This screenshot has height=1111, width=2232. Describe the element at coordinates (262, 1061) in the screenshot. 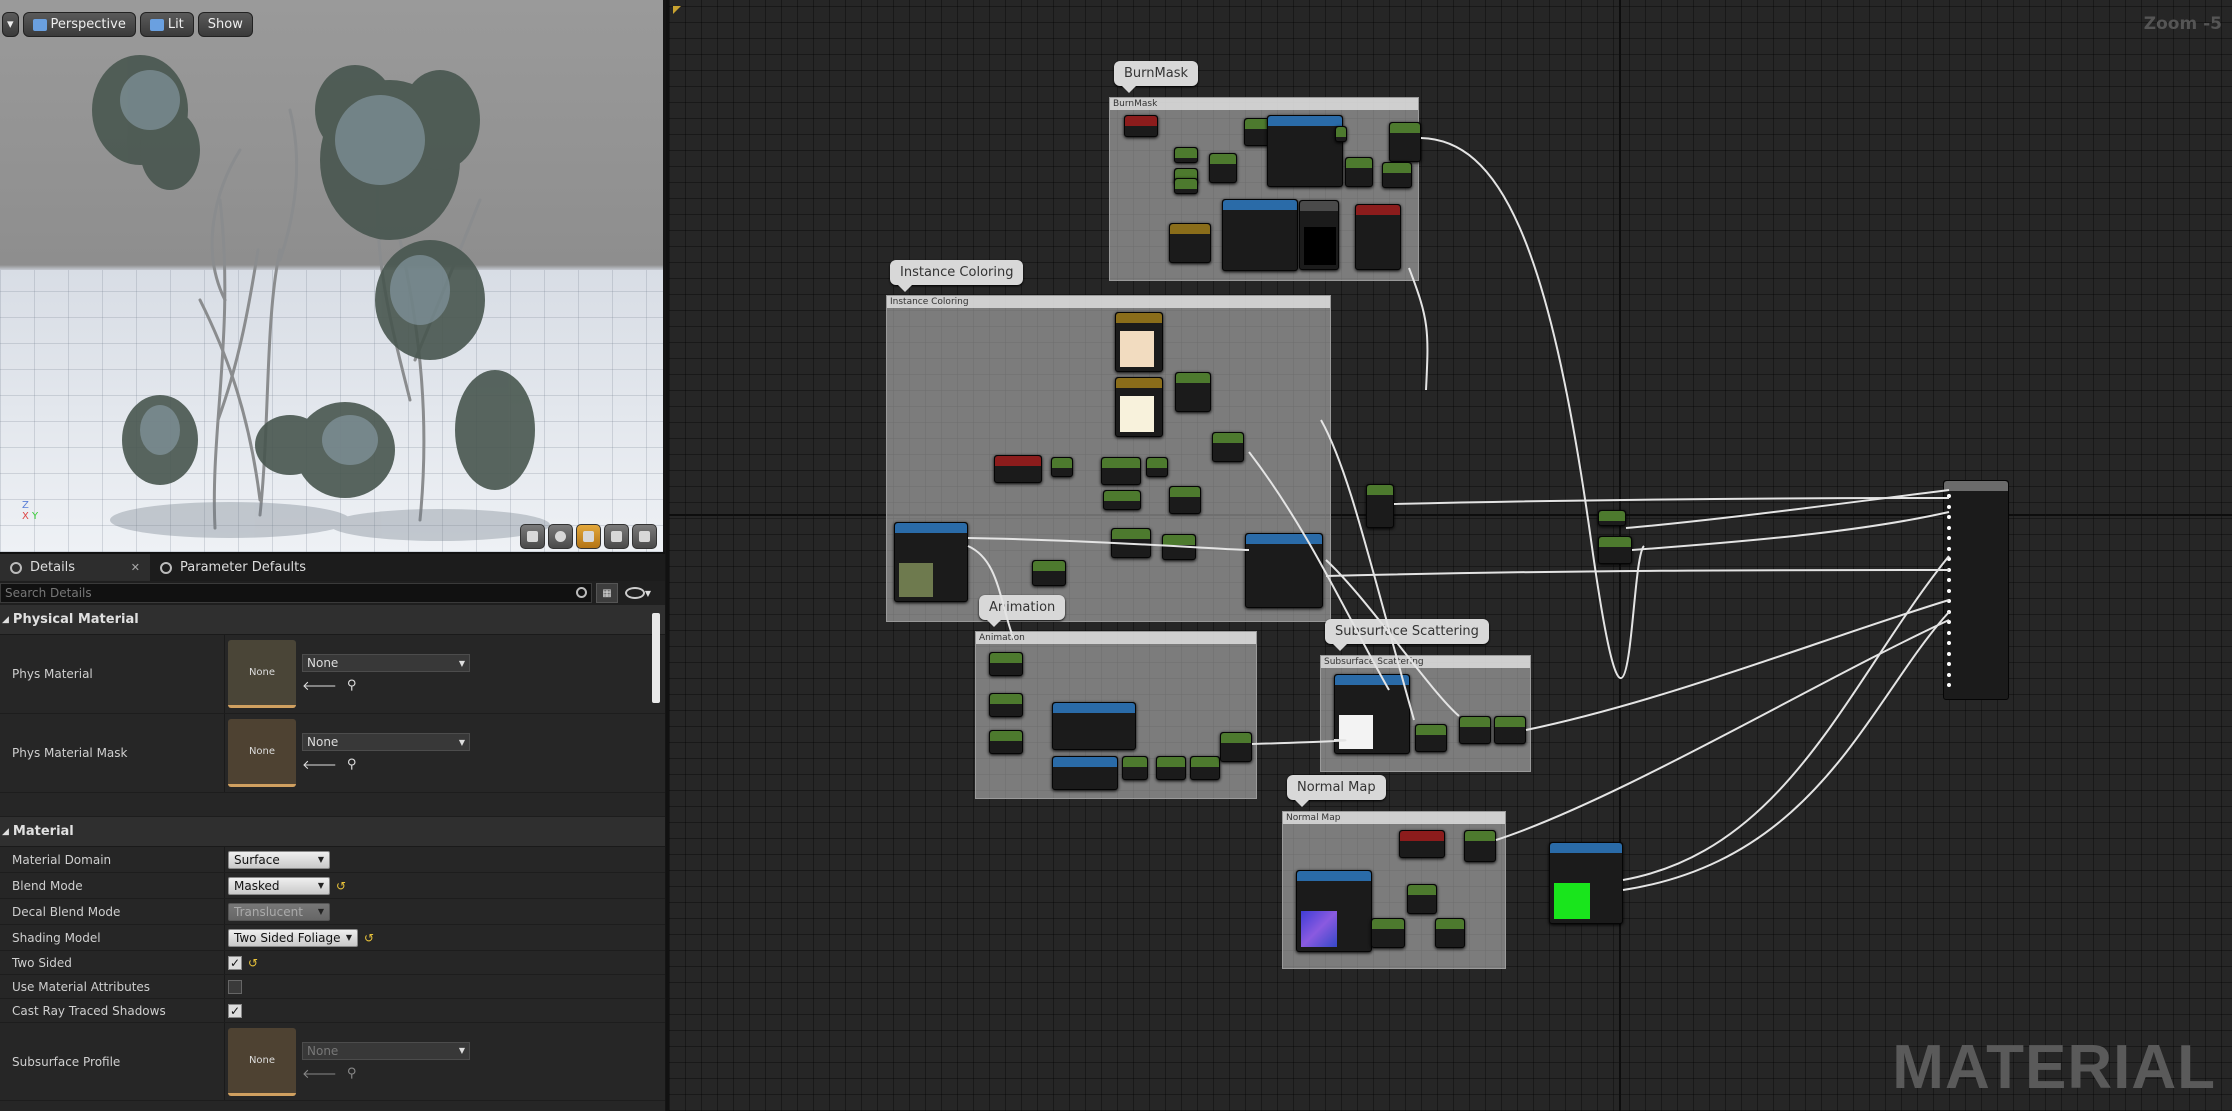

I see `subsurface-profile-thumbnail: None` at that location.